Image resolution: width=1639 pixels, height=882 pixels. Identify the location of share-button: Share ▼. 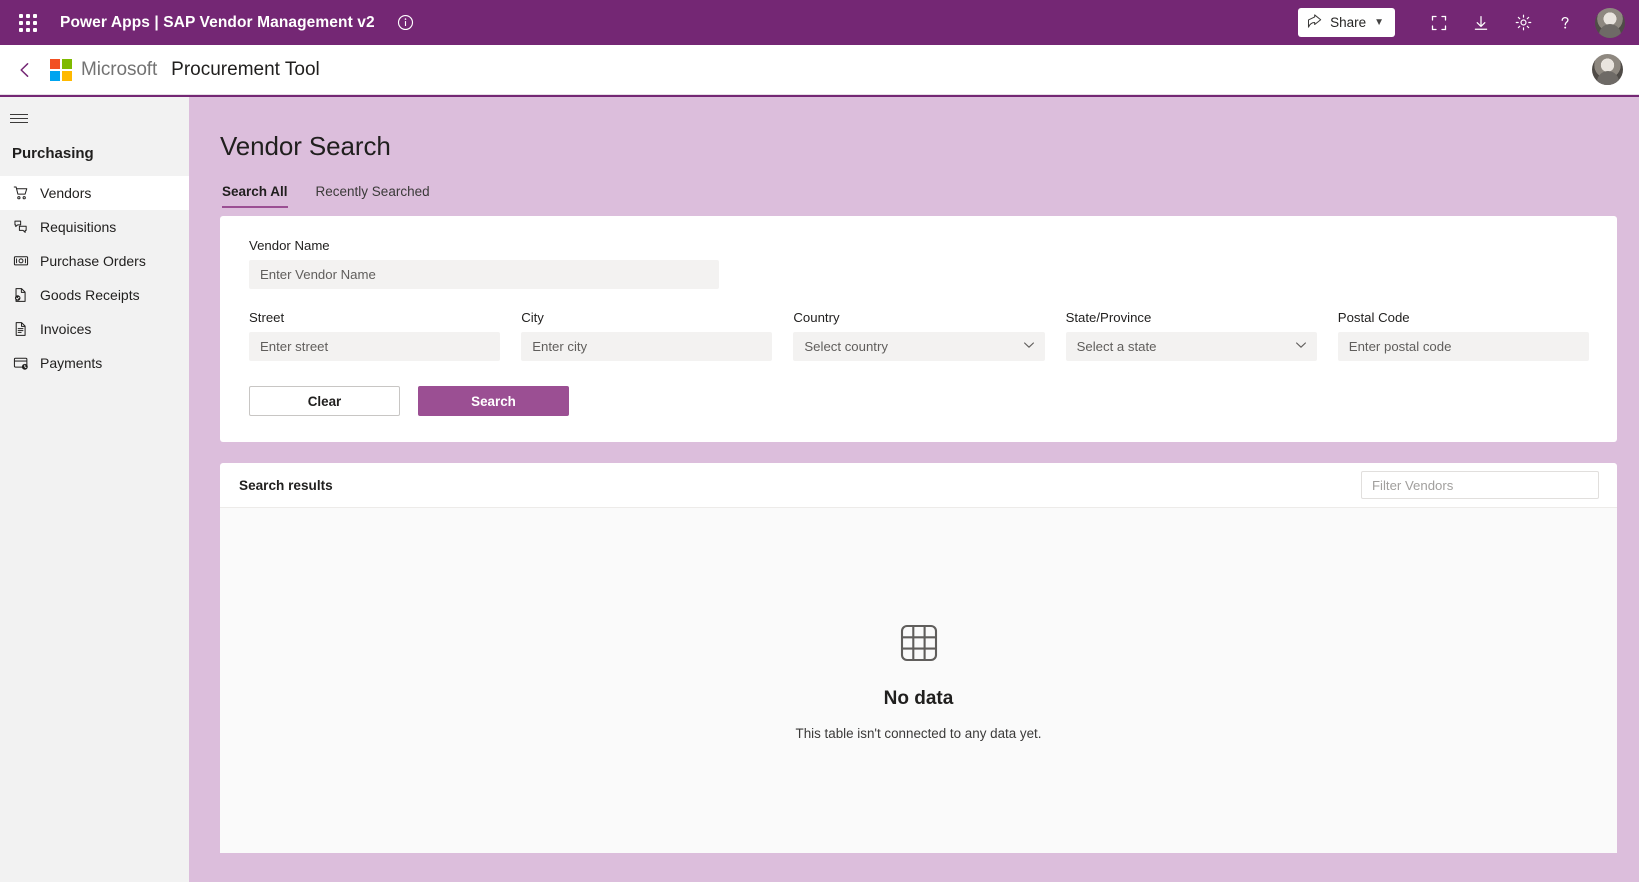
(1346, 22).